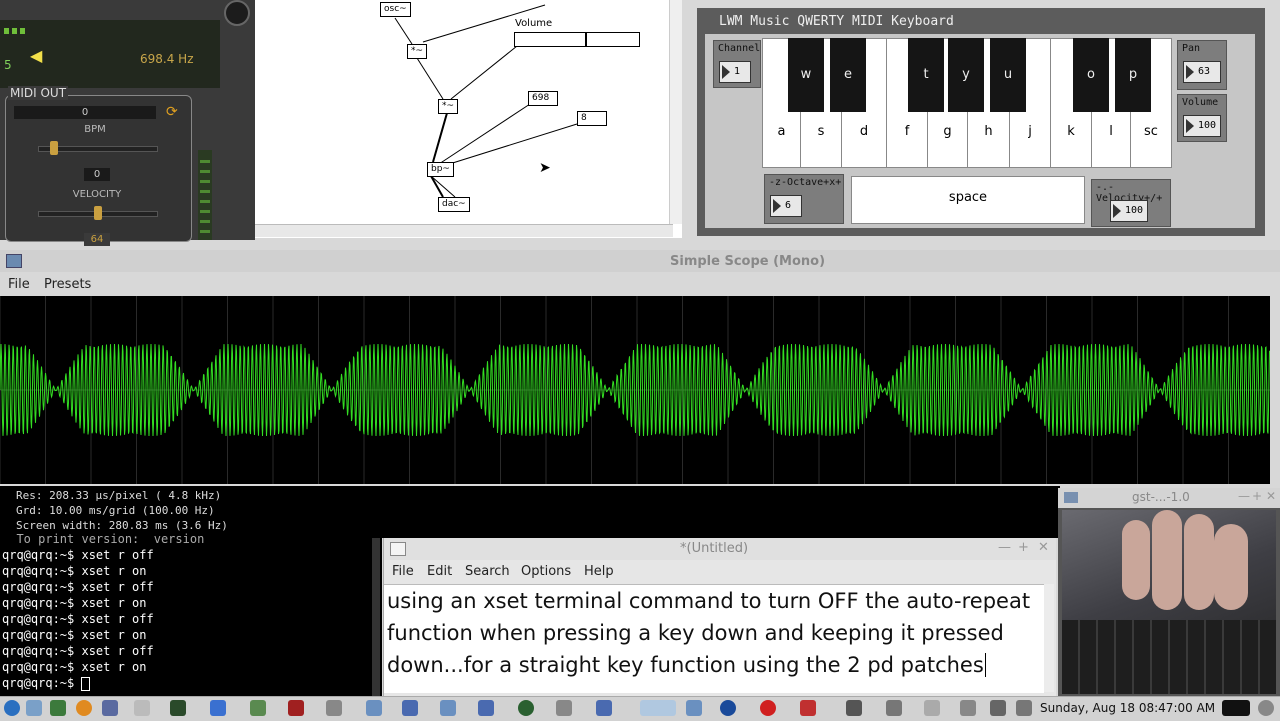 This screenshot has height=721, width=1280. What do you see at coordinates (768, 708) in the screenshot?
I see `record-icon` at bounding box center [768, 708].